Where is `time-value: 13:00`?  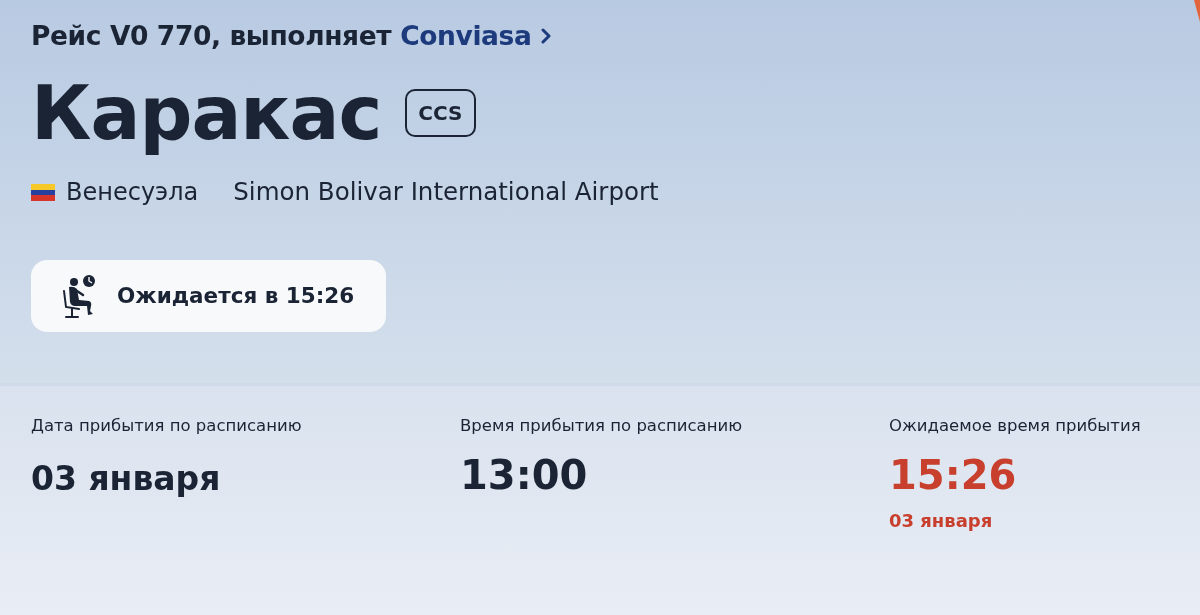 time-value: 13:00 is located at coordinates (524, 475).